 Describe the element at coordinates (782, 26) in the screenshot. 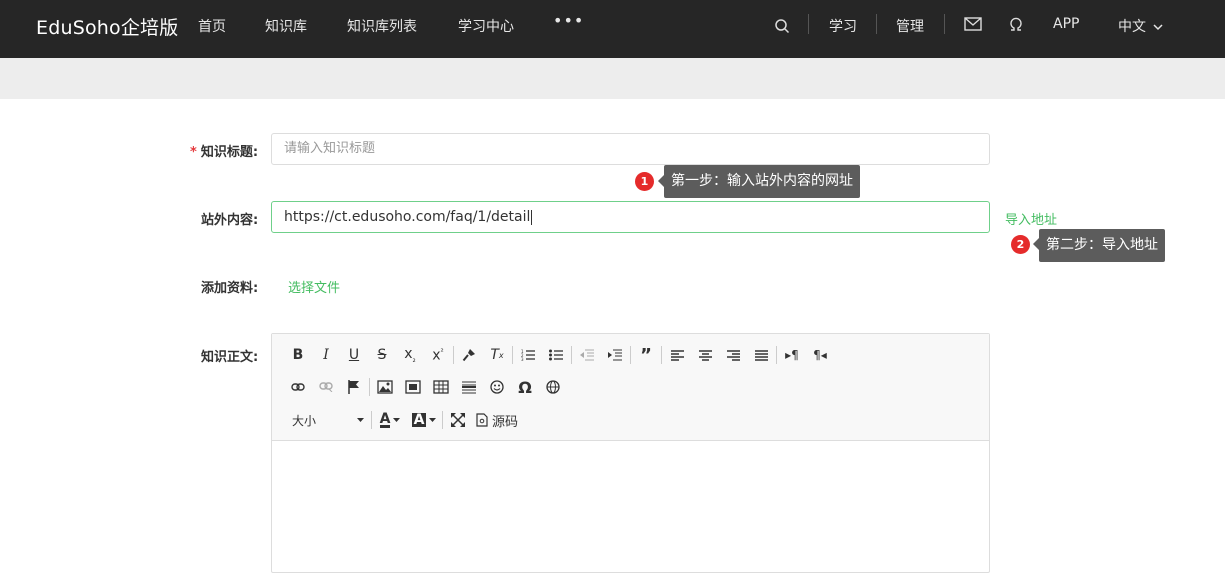

I see `search-icon` at that location.